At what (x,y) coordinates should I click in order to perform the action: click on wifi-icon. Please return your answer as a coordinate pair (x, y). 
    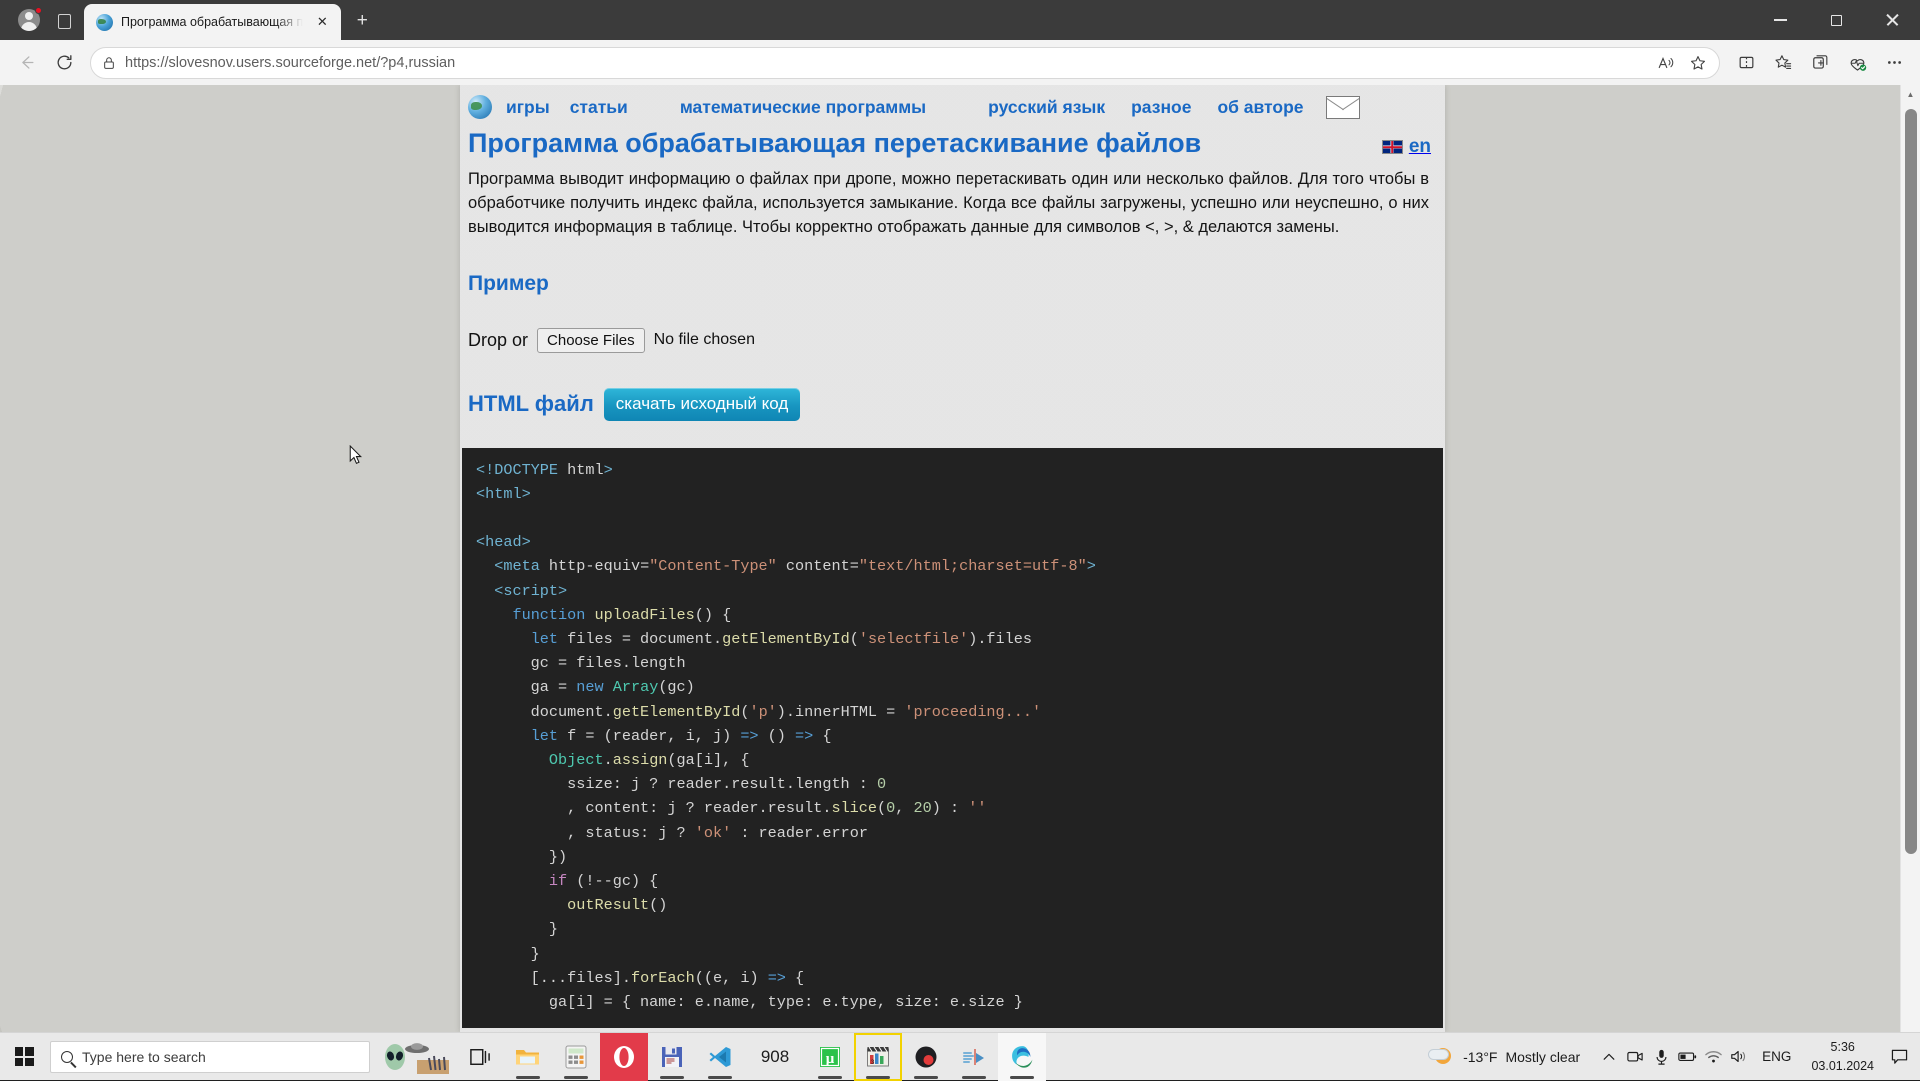
    Looking at the image, I should click on (1713, 1057).